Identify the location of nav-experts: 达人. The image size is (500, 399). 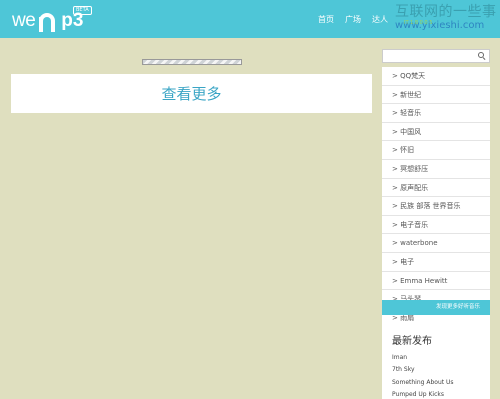
(380, 20).